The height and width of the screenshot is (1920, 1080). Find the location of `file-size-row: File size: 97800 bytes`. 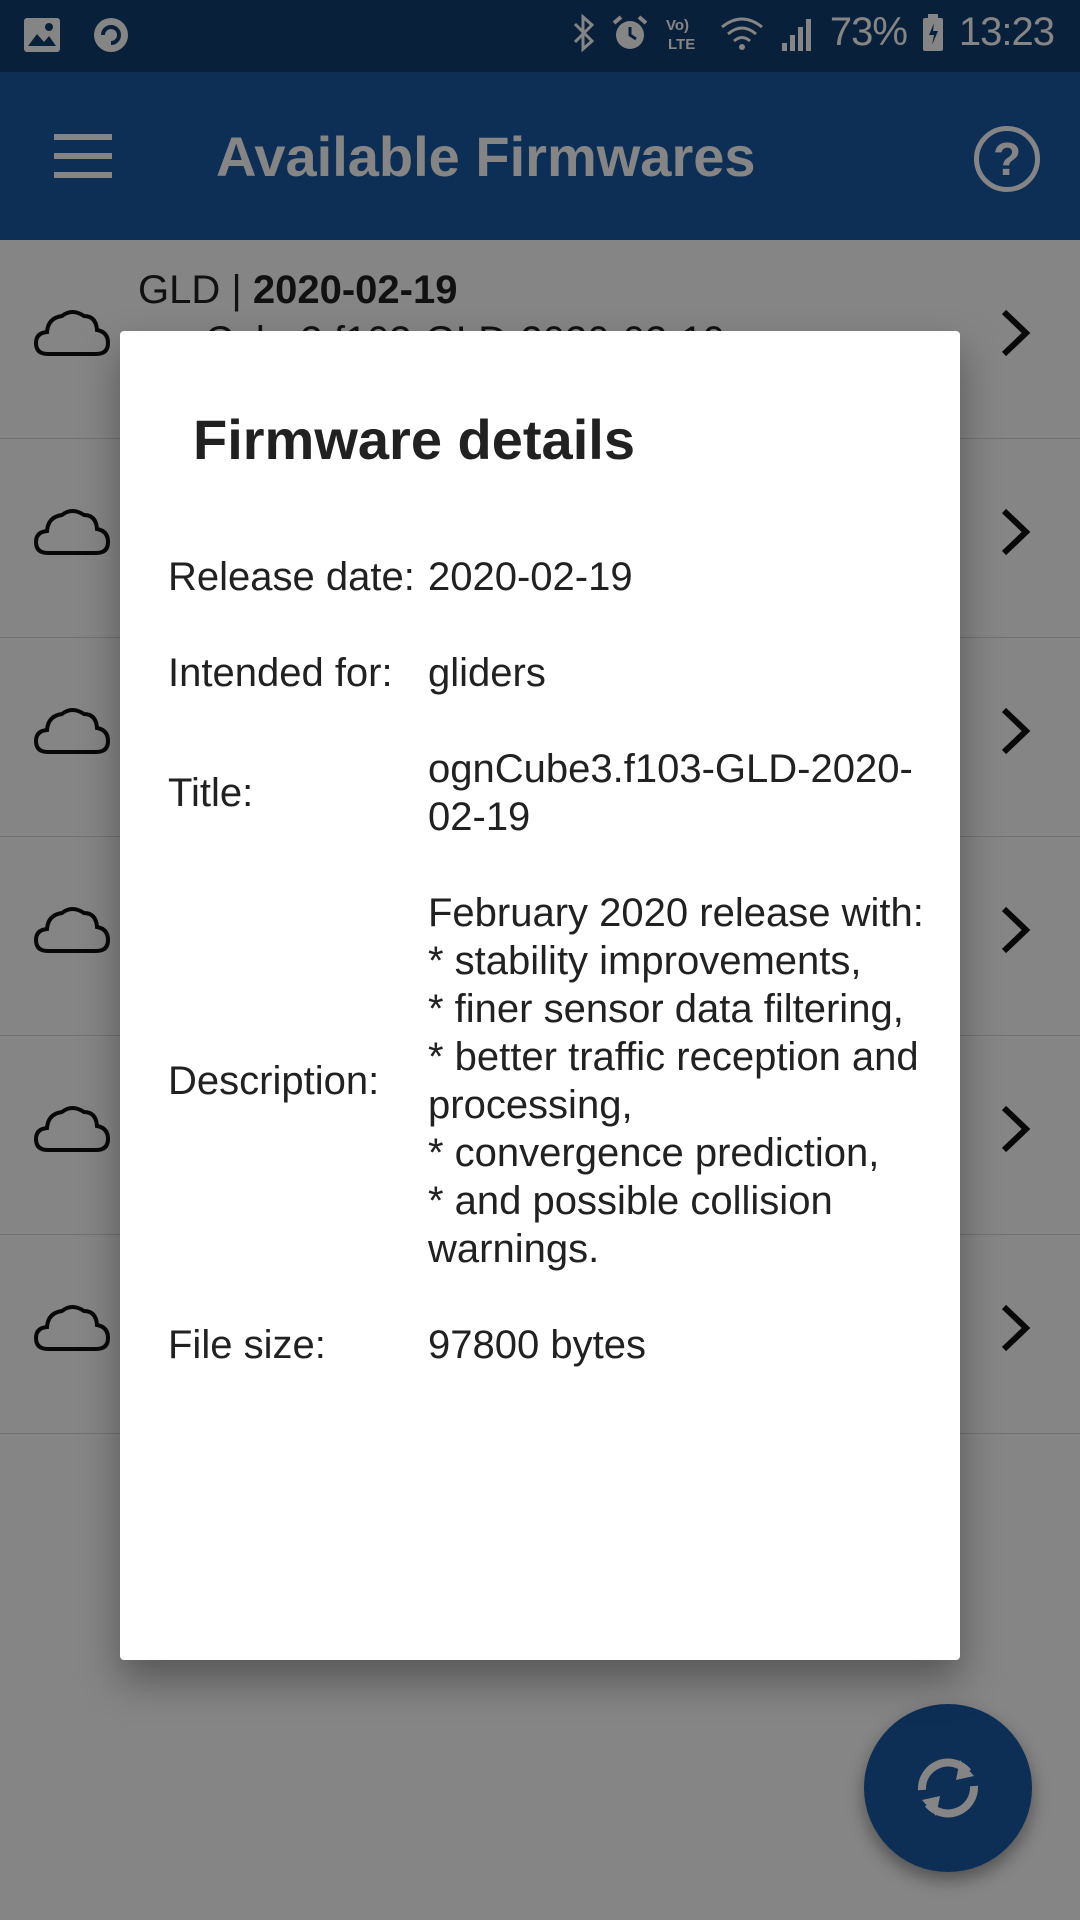

file-size-row: File size: 97800 bytes is located at coordinates (548, 1345).